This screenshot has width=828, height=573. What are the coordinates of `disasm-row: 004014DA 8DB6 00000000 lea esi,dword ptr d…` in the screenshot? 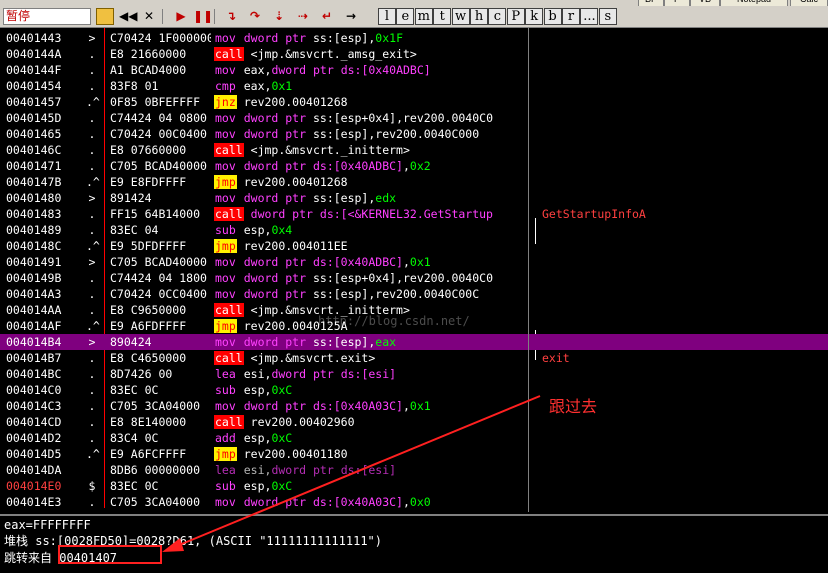 It's located at (414, 470).